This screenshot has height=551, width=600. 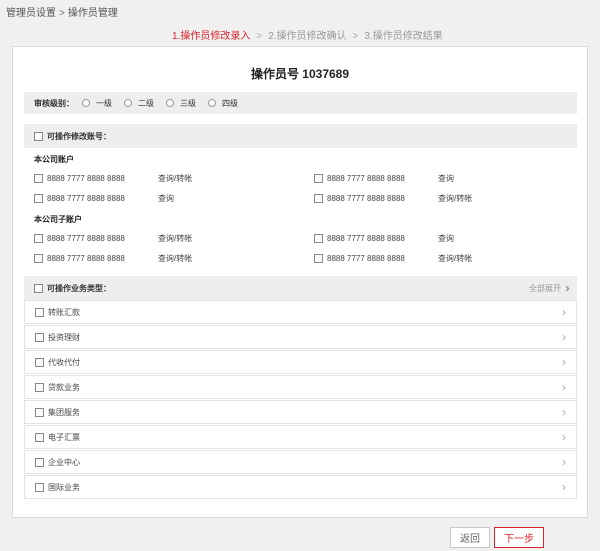 I want to click on step-indicator: 1.操作员修改录入 >2.操作员修改确认 >3.操作员修改结果, so click(x=307, y=34).